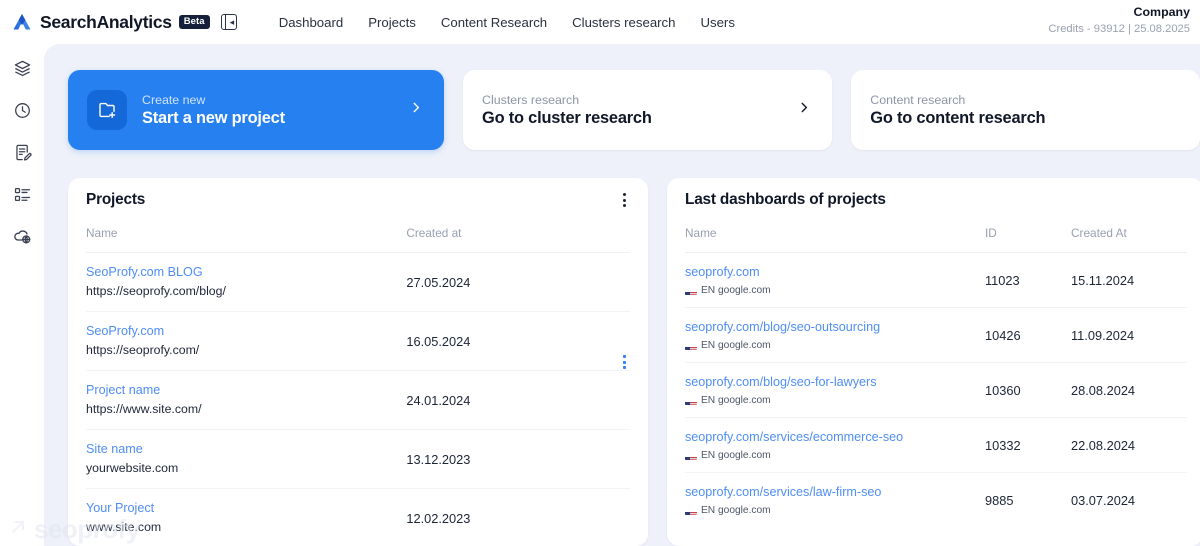  Describe the element at coordinates (567, 117) in the screenshot. I see `card-title: Go to cluster research` at that location.